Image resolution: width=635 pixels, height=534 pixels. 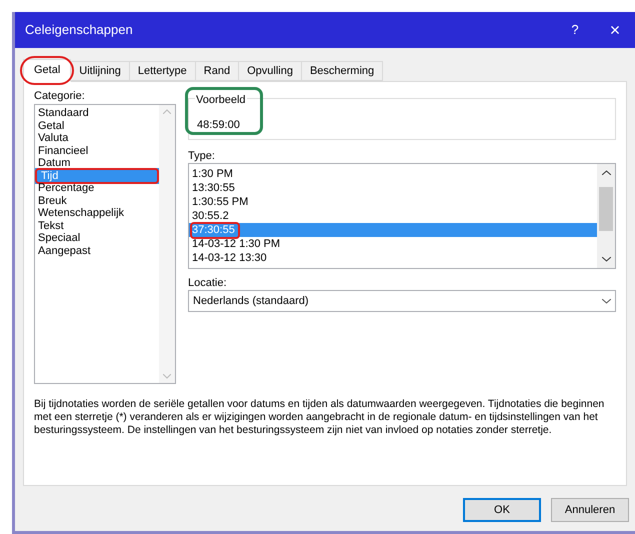 I want to click on tab: Uitlijning, so click(x=100, y=71).